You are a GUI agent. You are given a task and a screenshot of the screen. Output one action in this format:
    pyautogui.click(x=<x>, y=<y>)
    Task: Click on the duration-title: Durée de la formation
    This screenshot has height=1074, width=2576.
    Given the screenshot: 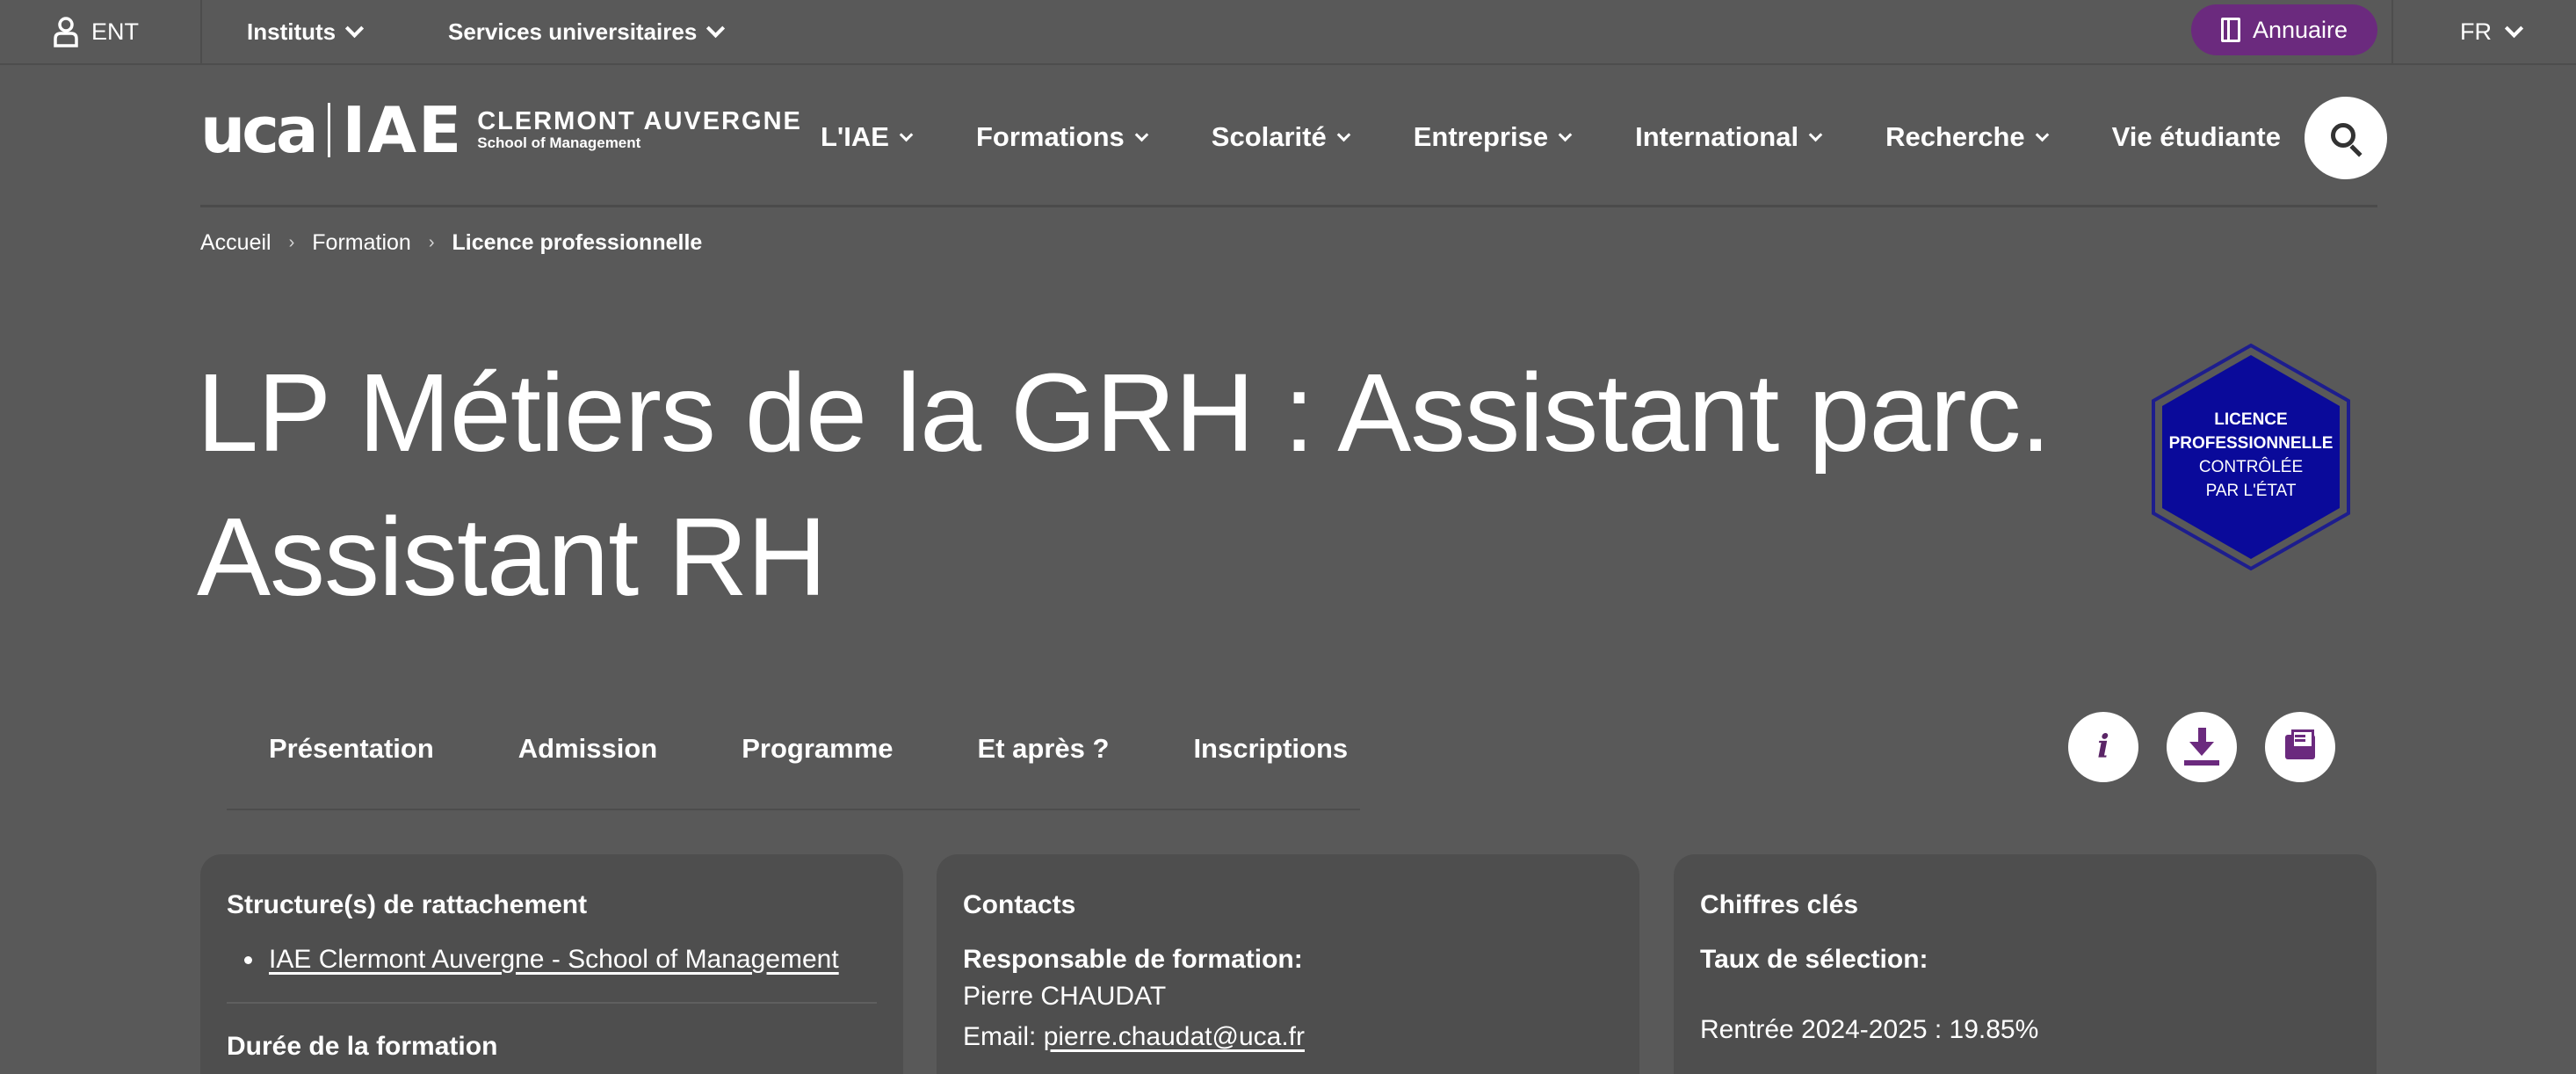 What is the action you would take?
    pyautogui.click(x=362, y=1046)
    